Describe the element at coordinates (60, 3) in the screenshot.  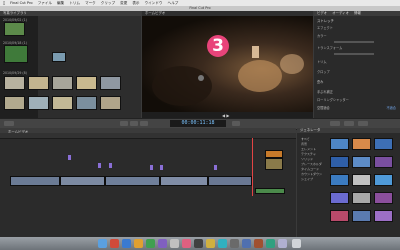
I see `menu-edit: 編集` at that location.